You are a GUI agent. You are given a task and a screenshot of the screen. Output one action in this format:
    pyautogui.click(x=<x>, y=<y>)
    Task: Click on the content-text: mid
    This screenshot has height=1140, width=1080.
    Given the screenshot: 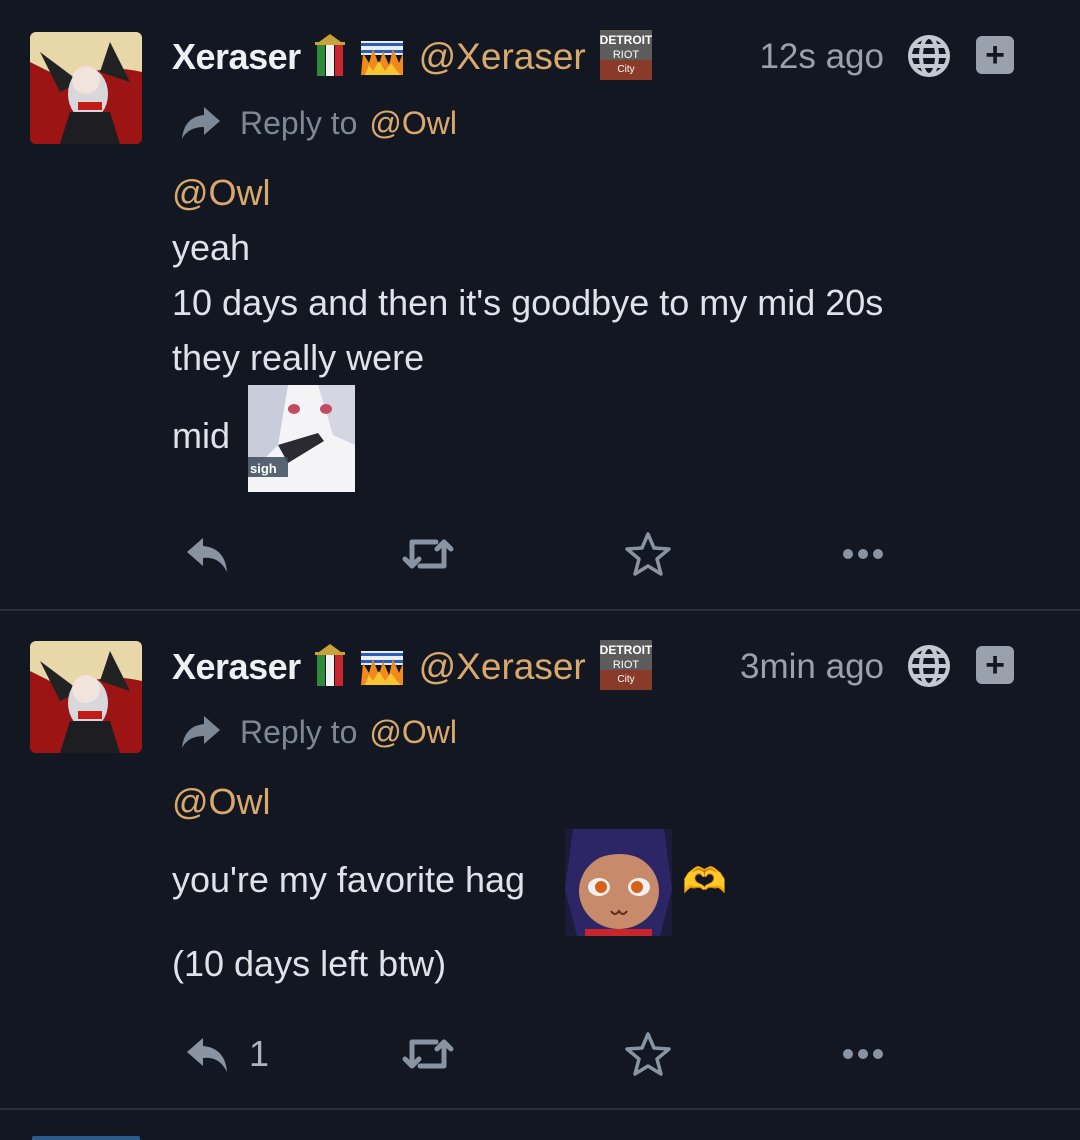 What is the action you would take?
    pyautogui.click(x=201, y=435)
    